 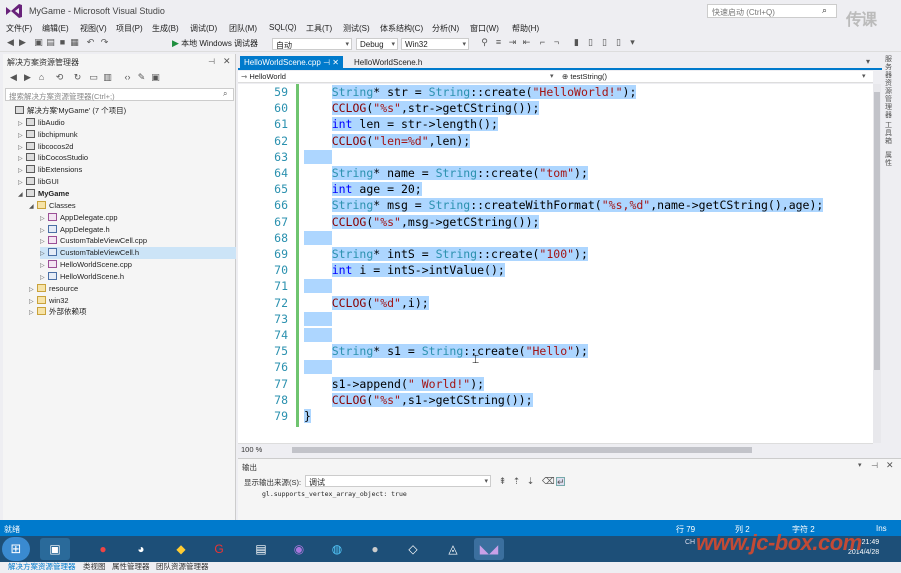 What do you see at coordinates (590, 42) in the screenshot?
I see `prev-bookmark-icon: ▯` at bounding box center [590, 42].